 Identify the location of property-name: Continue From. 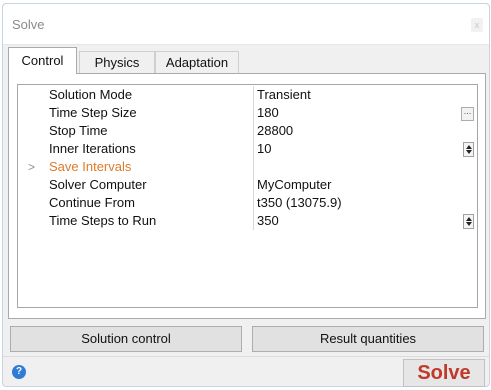
(92, 202).